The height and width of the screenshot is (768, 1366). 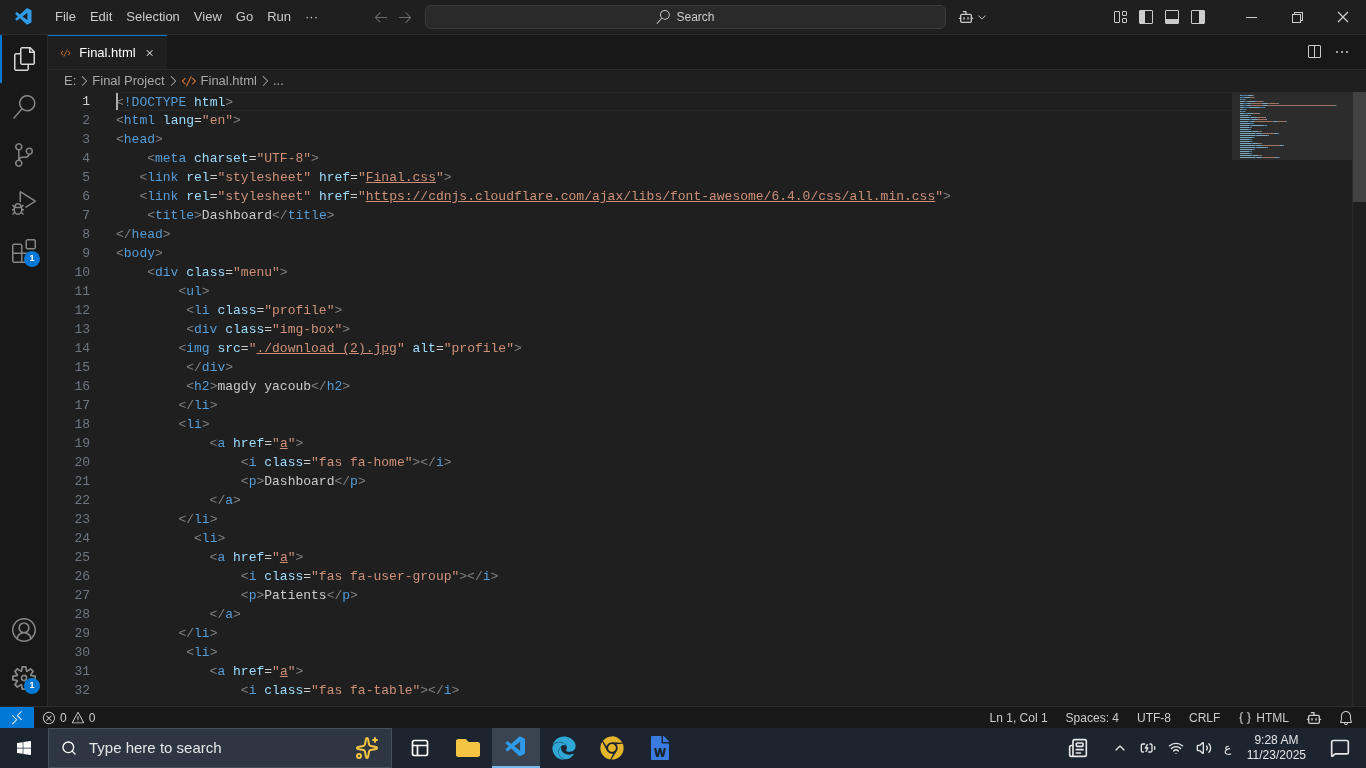 I want to click on status-item: Ln 1, Col 1, so click(x=1018, y=717).